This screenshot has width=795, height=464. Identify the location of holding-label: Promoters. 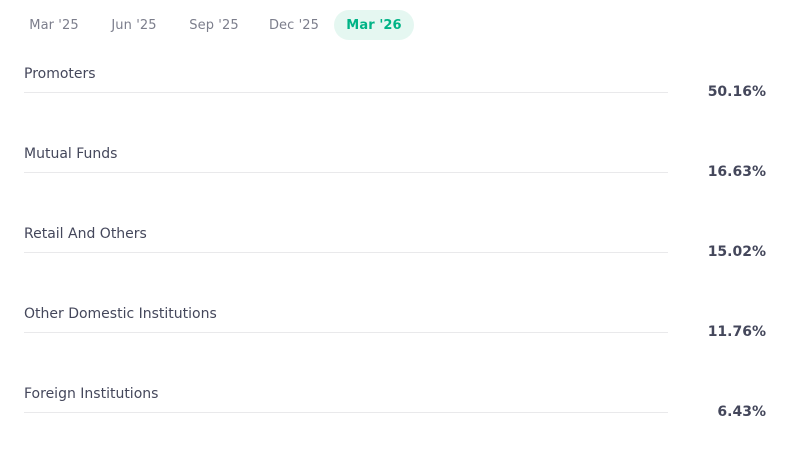
(60, 74).